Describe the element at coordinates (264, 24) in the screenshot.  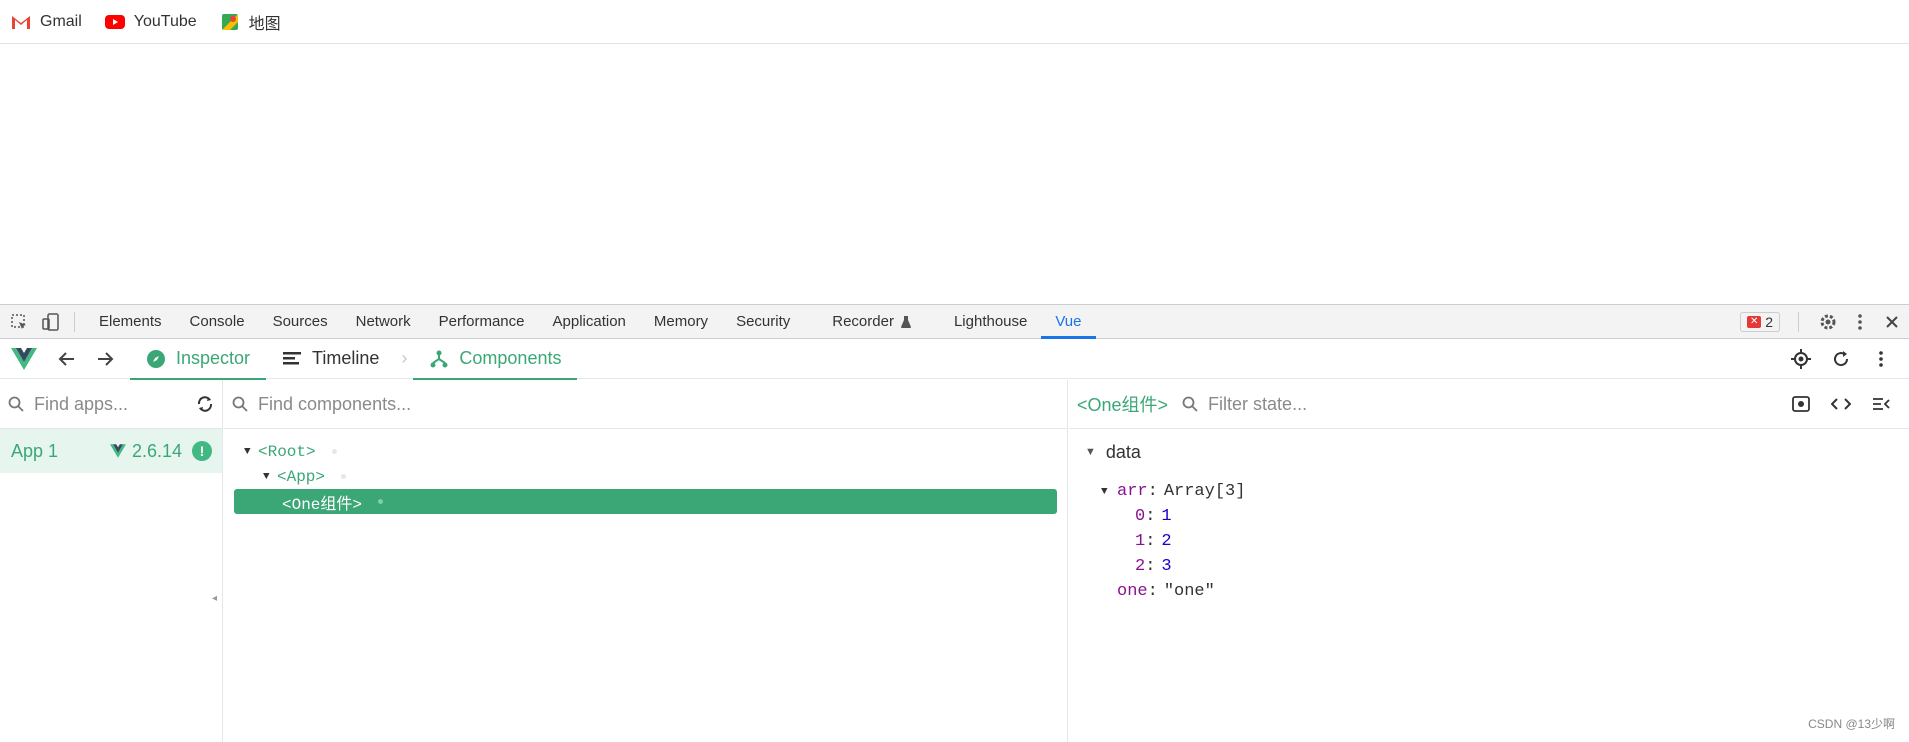
I see `bookmark-label: 地图` at that location.